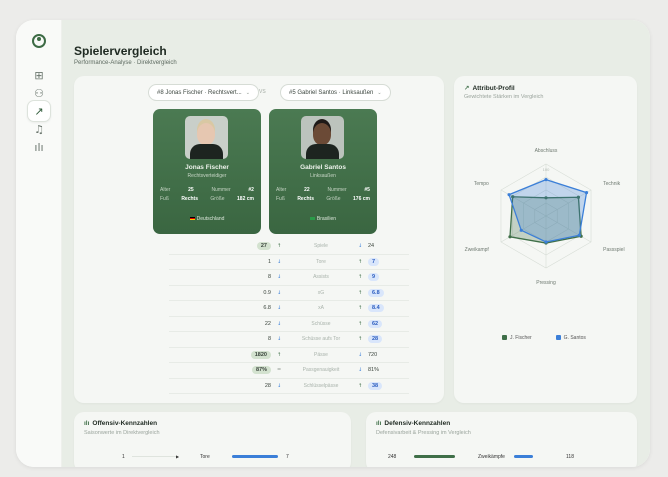 Image resolution: width=668 pixels, height=477 pixels. I want to click on defensive-subtitle: Defensivarbeit & Pressing im Vergleich, so click(423, 433).